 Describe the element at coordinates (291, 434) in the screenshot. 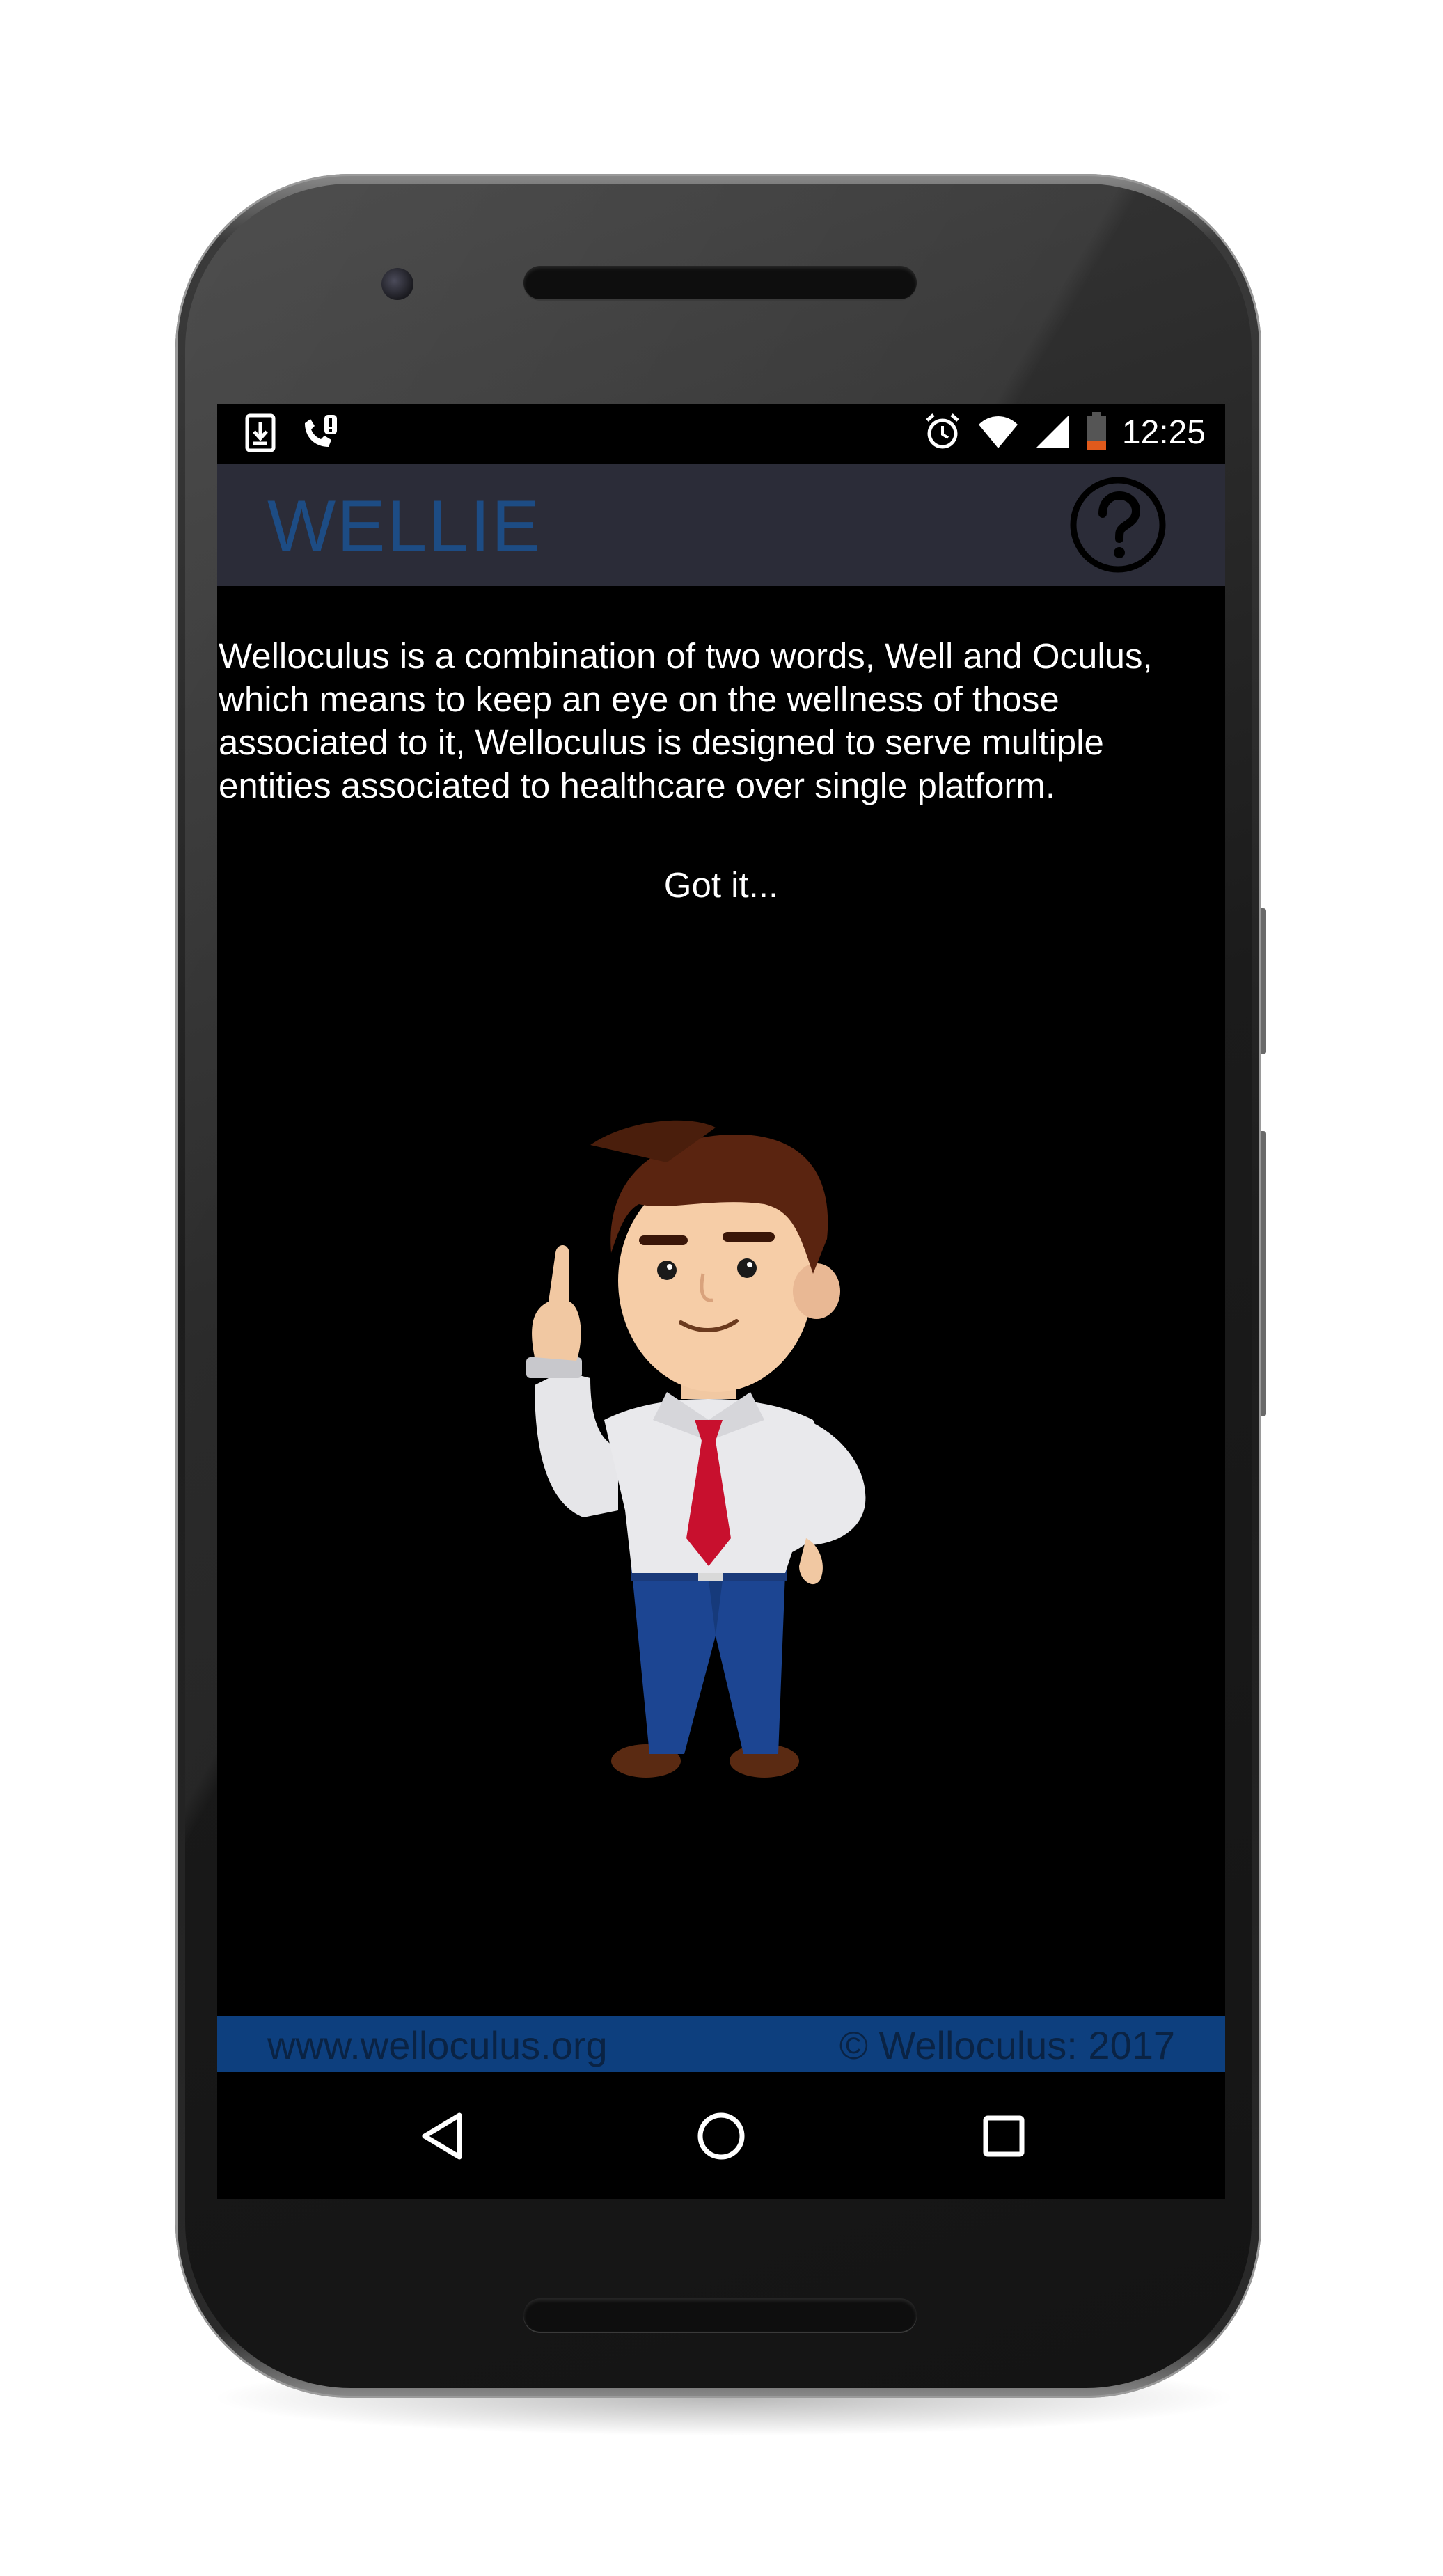

I see `status-left-icons` at that location.